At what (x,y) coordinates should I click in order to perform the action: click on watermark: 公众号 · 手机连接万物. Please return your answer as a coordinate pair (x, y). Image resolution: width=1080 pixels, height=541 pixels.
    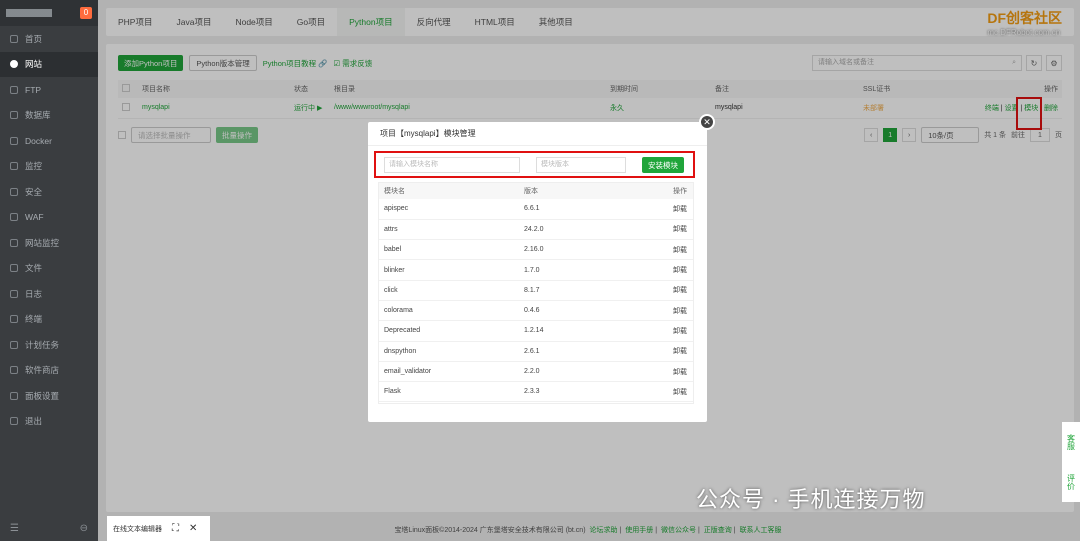
    Looking at the image, I should click on (811, 499).